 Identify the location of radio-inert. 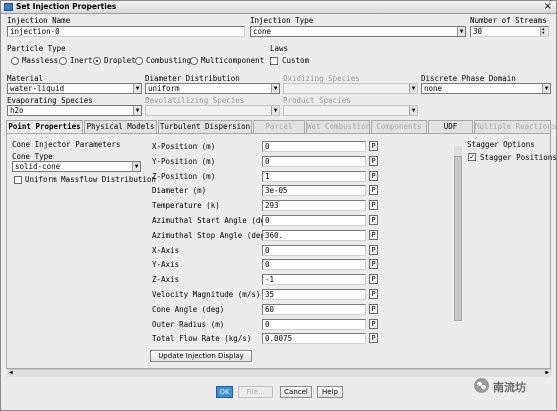
(63, 61).